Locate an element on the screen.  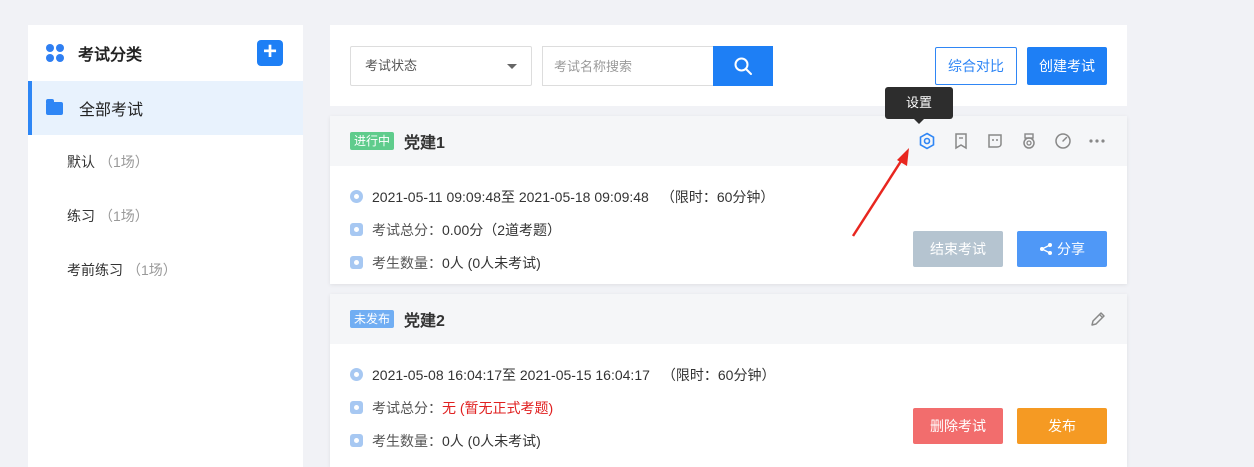
annotation-arrow is located at coordinates (880, 192).